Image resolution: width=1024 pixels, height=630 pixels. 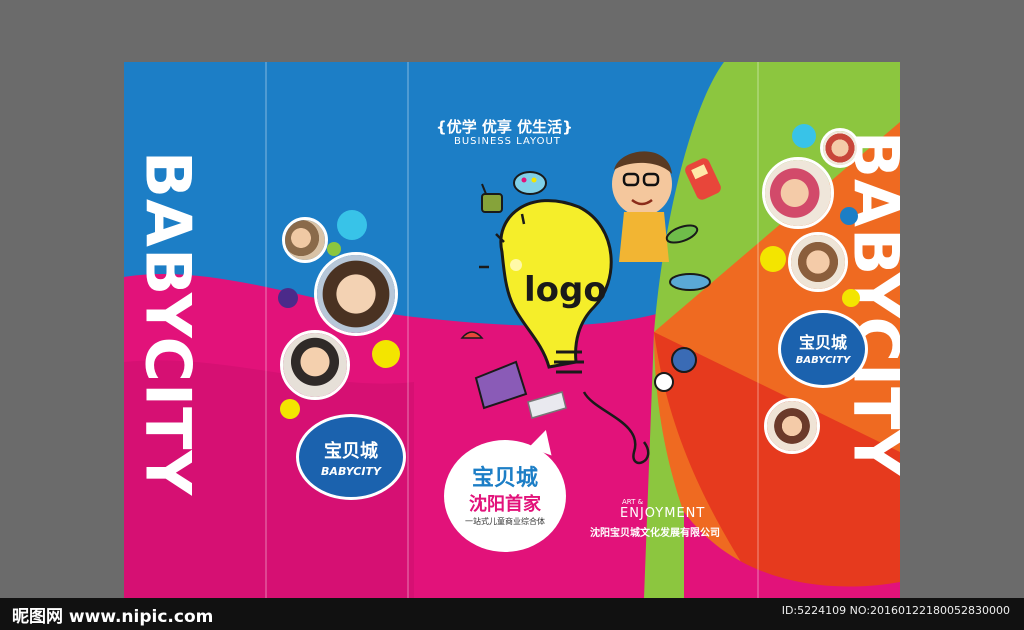 What do you see at coordinates (504, 478) in the screenshot?
I see `bubble-title: 宝贝城` at bounding box center [504, 478].